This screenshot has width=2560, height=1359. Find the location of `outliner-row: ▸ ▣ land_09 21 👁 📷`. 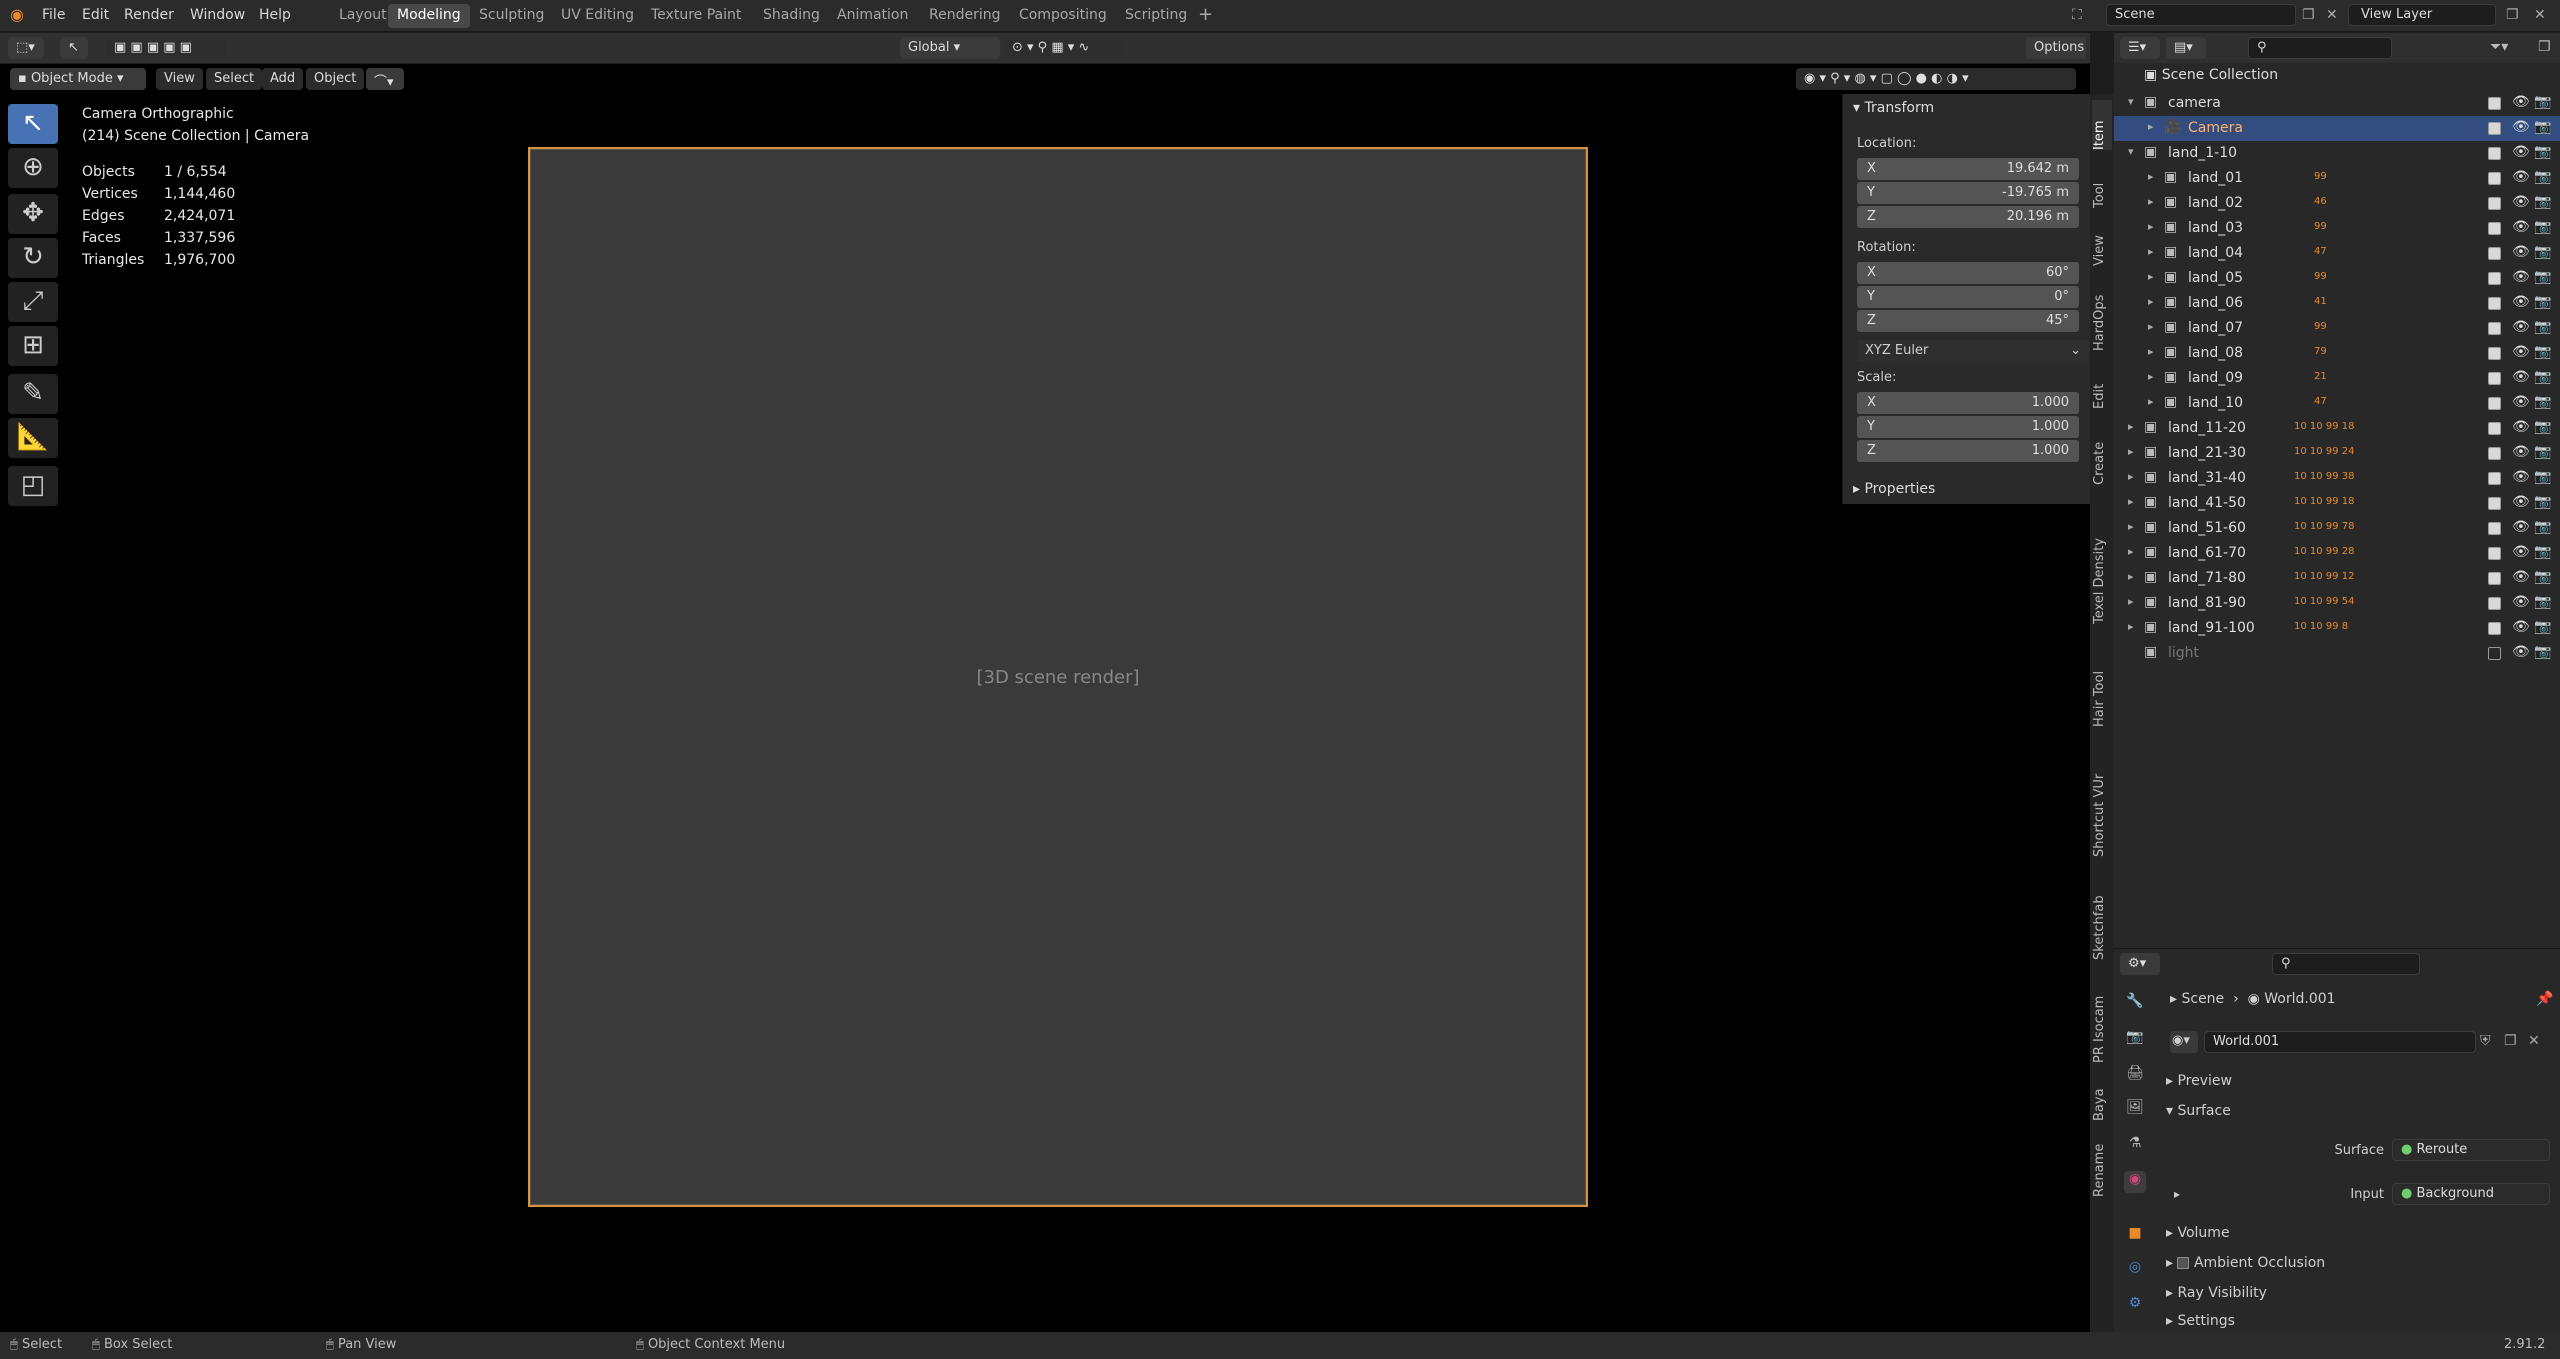

outliner-row: ▸ ▣ land_09 21 👁 📷 is located at coordinates (2337, 378).